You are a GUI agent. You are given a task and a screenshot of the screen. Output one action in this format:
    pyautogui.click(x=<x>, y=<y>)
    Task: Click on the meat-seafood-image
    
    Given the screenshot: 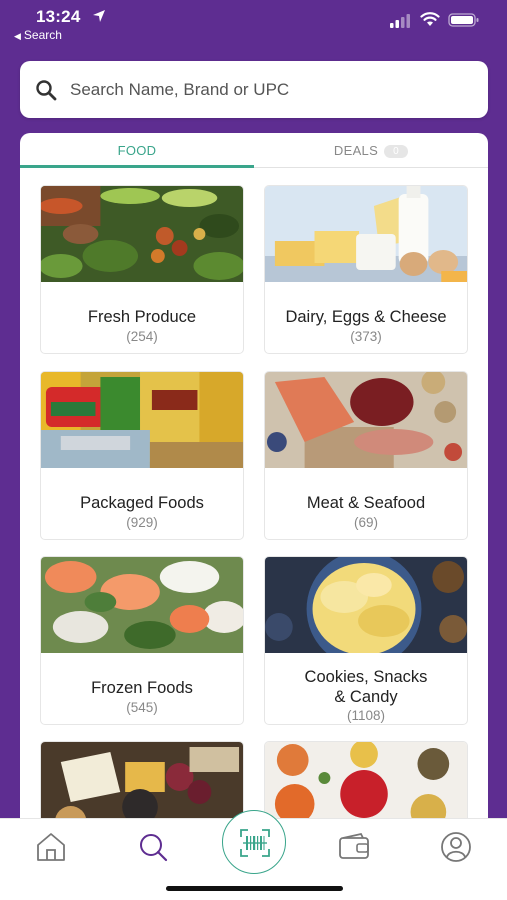 What is the action you would take?
    pyautogui.click(x=366, y=420)
    